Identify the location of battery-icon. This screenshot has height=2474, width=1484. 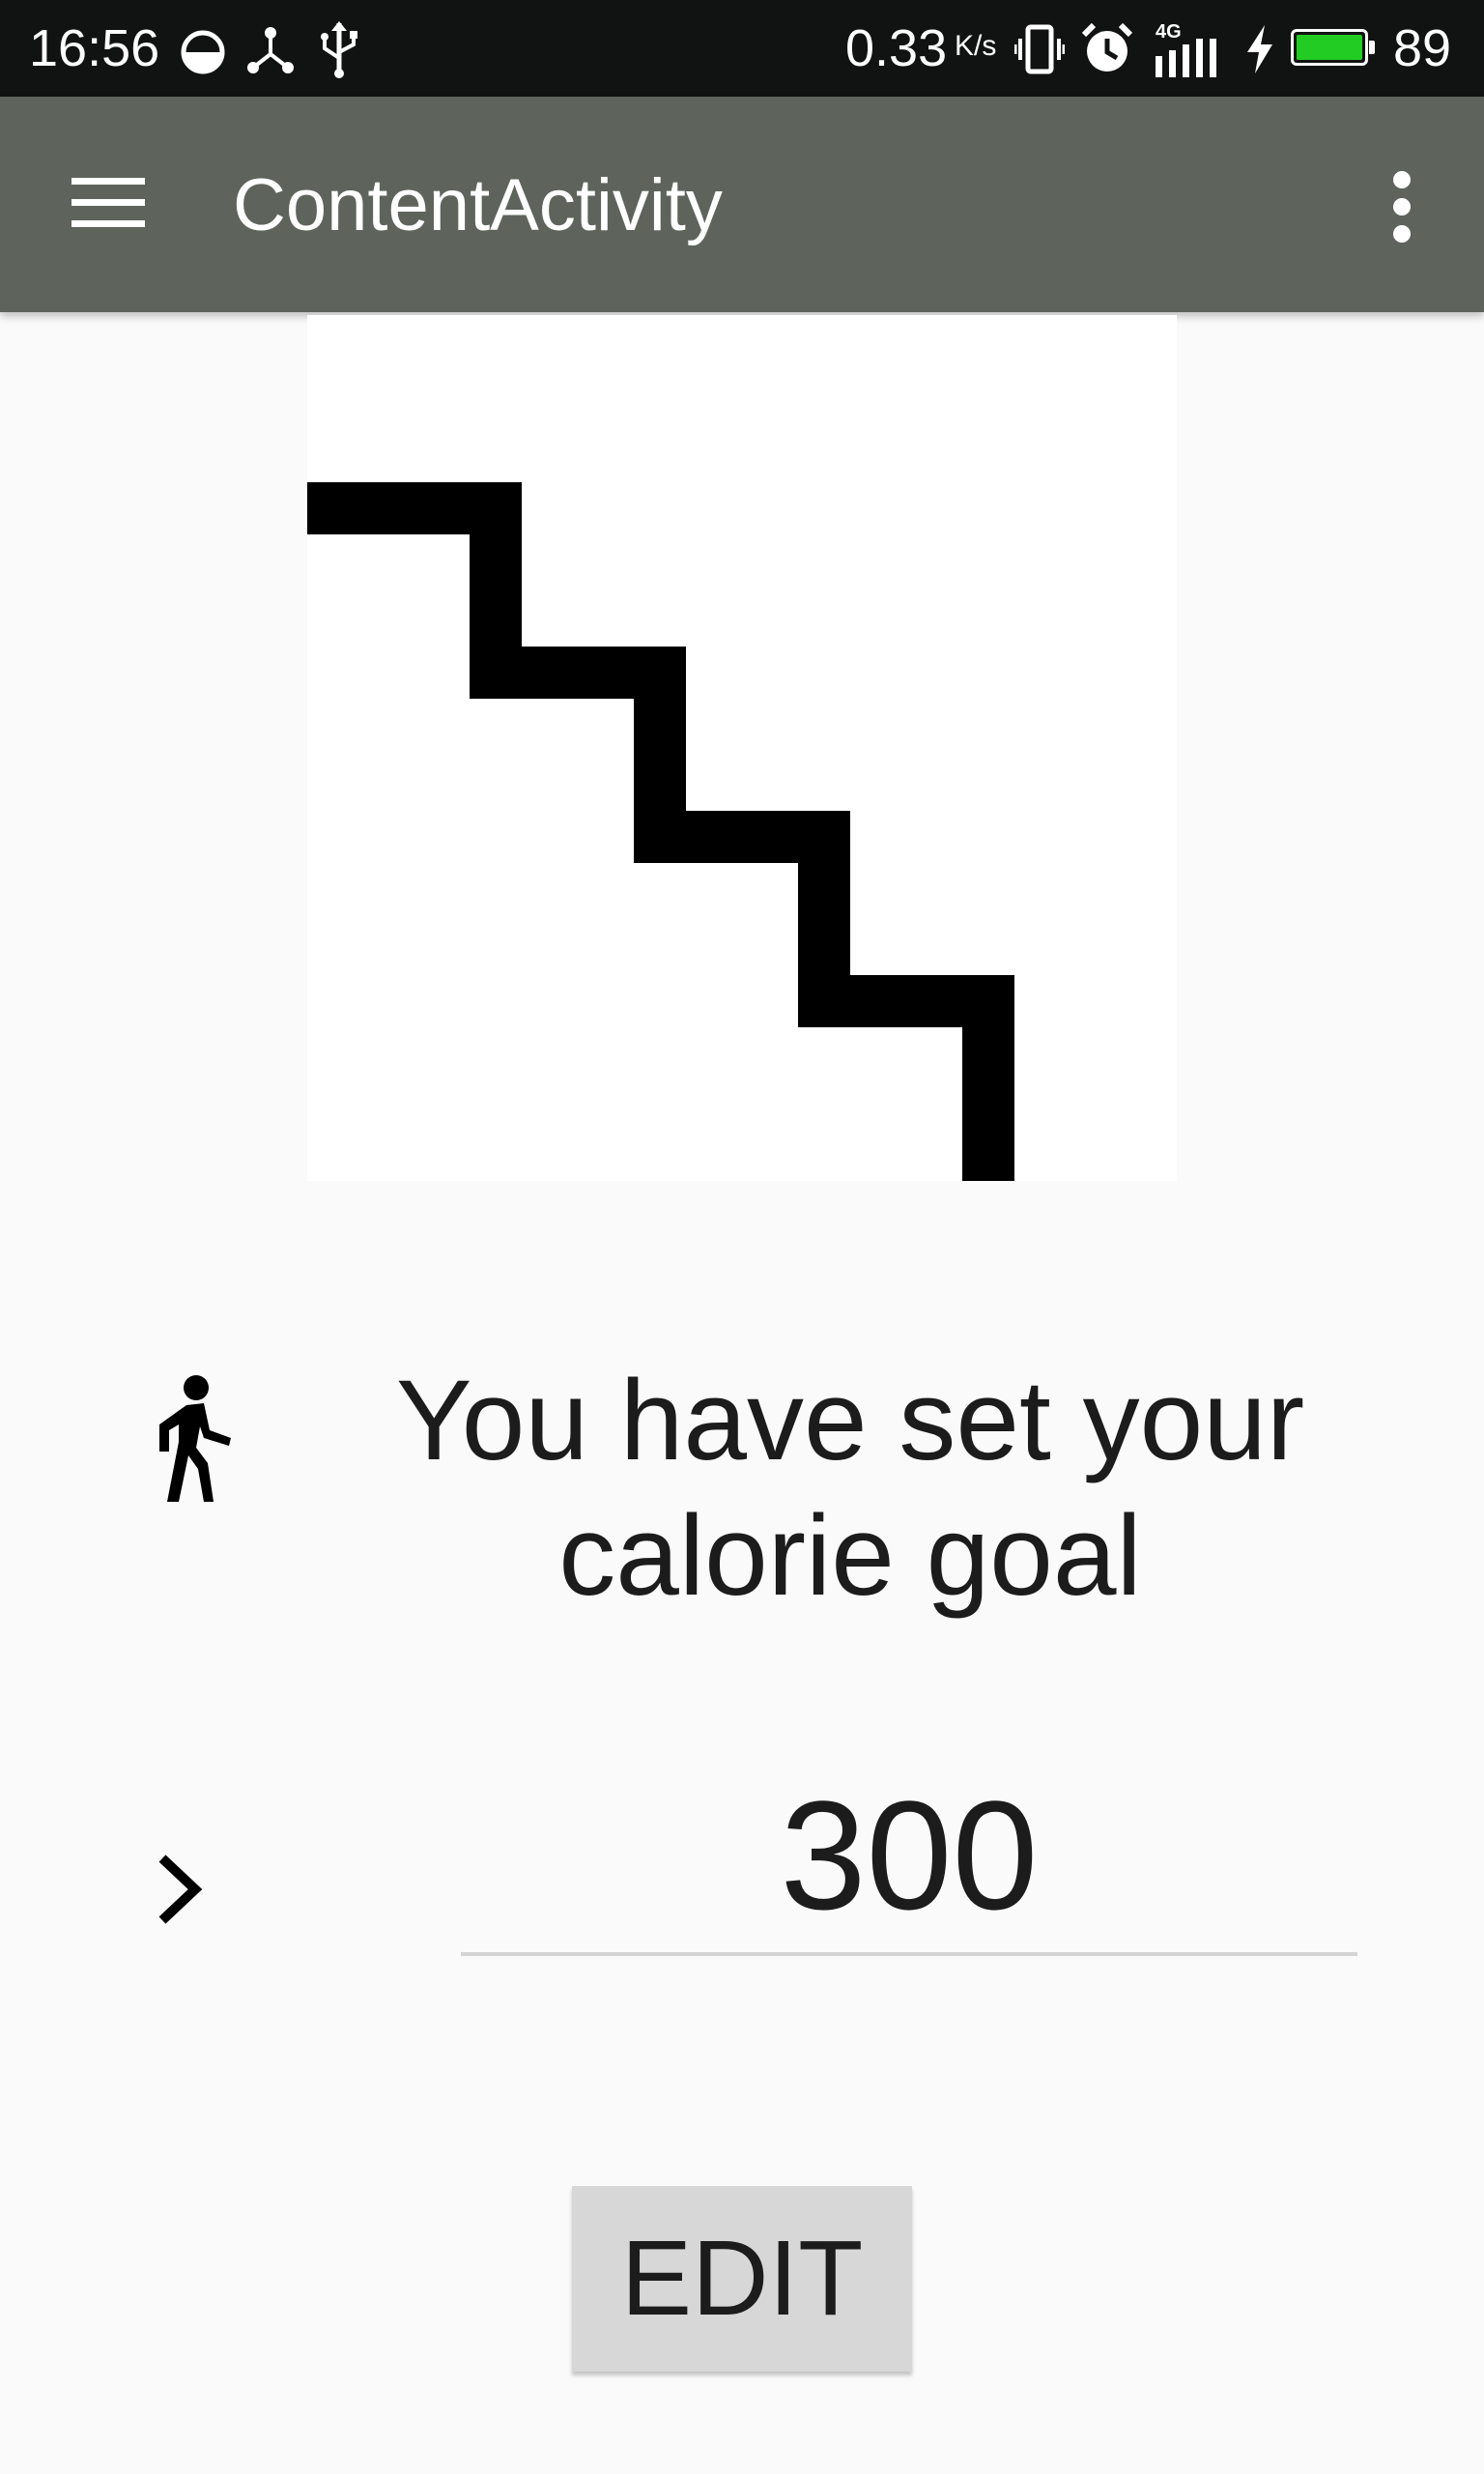
(1335, 50).